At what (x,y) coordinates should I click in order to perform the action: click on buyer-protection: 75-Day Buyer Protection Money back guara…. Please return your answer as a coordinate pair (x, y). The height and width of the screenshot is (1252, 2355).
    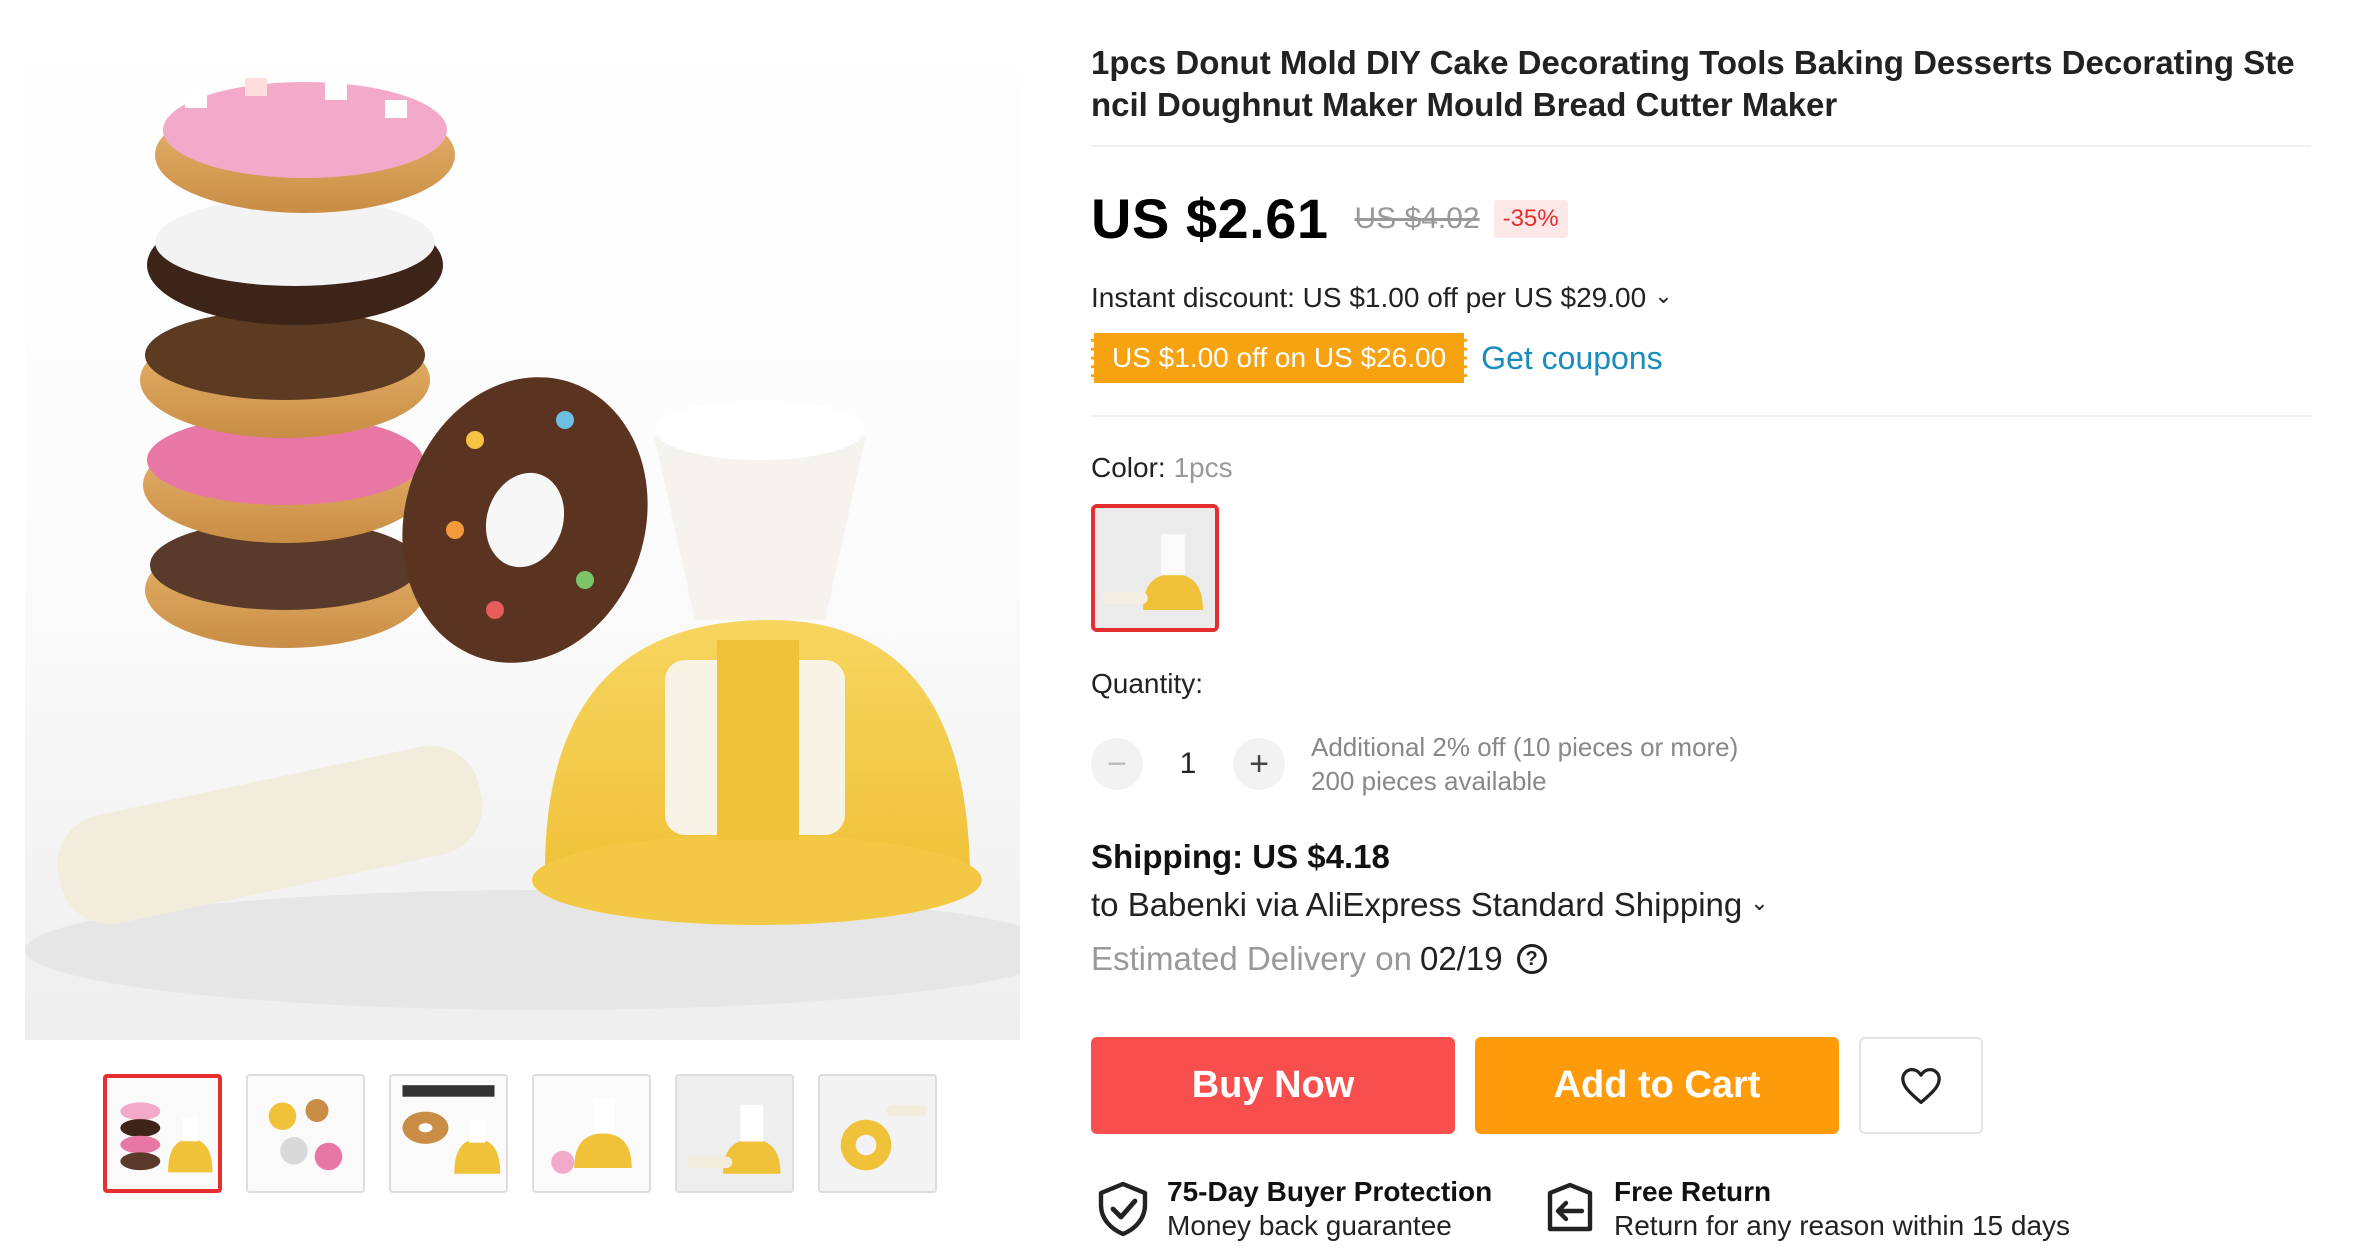
    Looking at the image, I should click on (1294, 1209).